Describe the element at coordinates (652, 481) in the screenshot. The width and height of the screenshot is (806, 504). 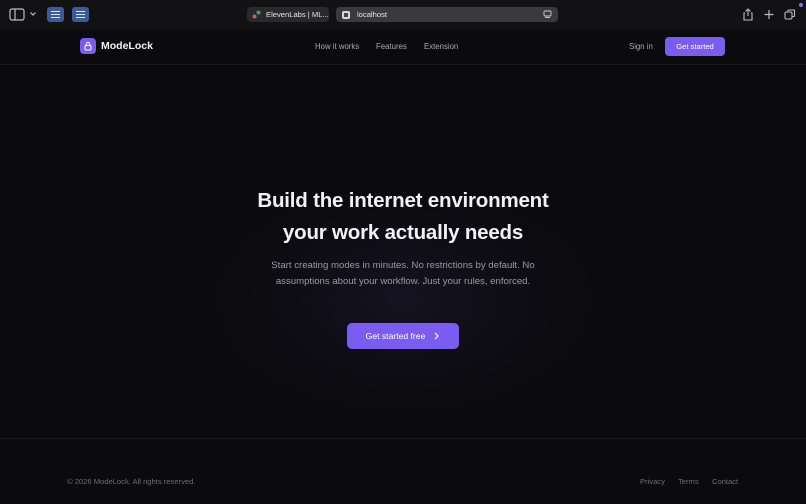
I see `footer-link-privacy: Privacy` at that location.